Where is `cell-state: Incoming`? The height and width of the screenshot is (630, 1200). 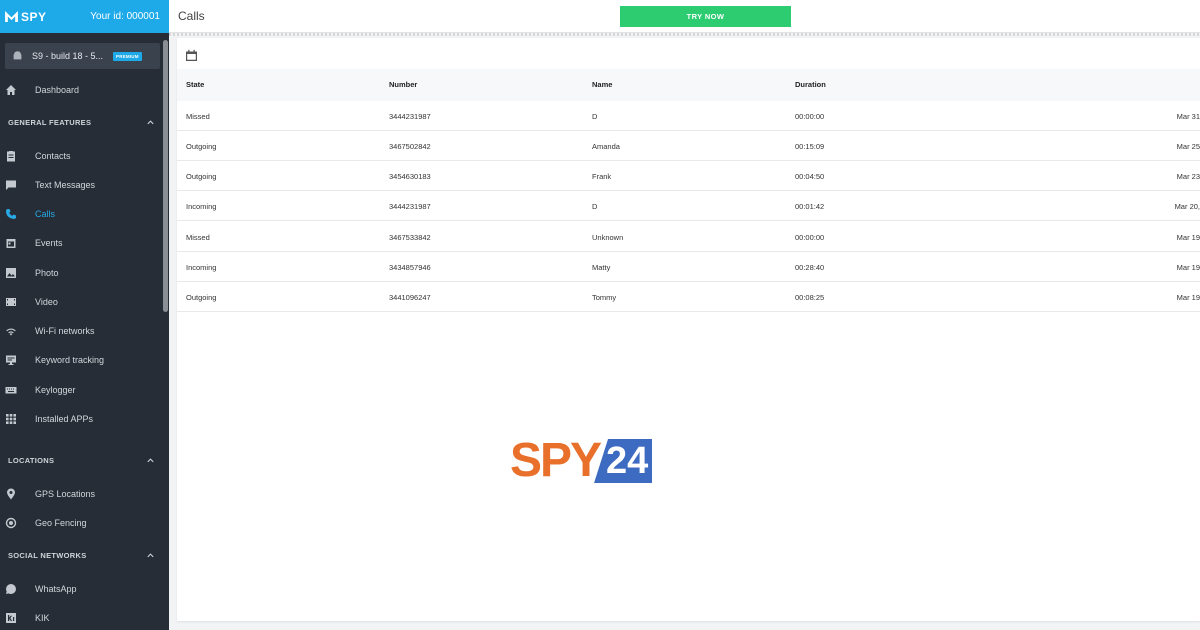
cell-state: Incoming is located at coordinates (201, 206).